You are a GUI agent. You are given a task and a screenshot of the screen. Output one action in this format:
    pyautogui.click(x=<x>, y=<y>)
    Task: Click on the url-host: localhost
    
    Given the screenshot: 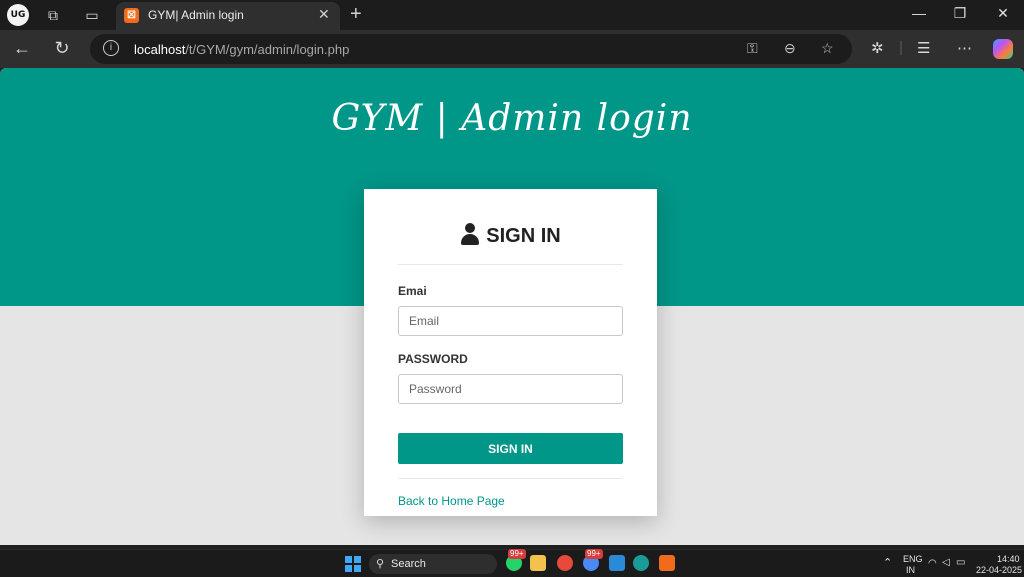 What is the action you would take?
    pyautogui.click(x=160, y=49)
    